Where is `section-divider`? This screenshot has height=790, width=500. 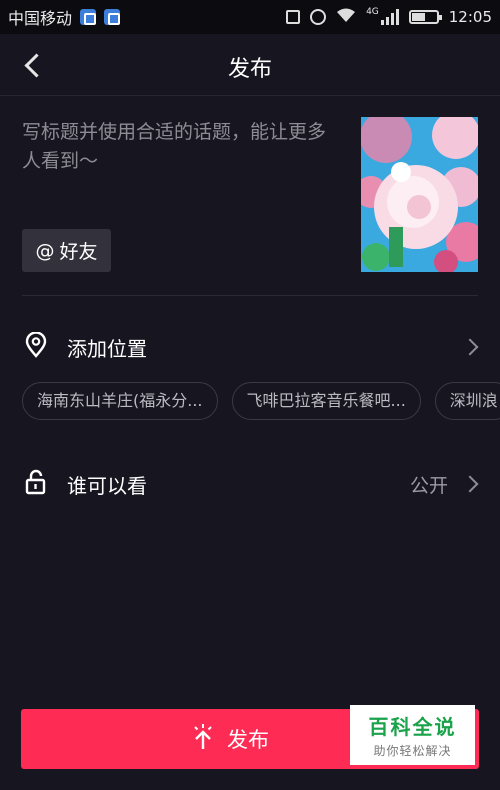
section-divider is located at coordinates (250, 295).